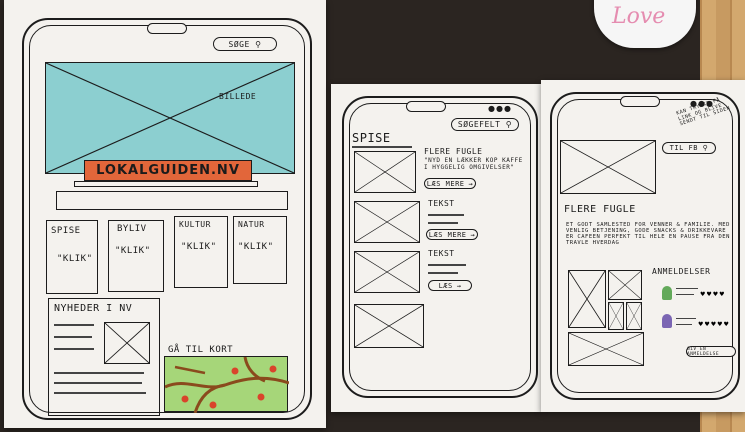 This screenshot has width=745, height=432. I want to click on star-rating: ♥♥♥♥, so click(713, 294).